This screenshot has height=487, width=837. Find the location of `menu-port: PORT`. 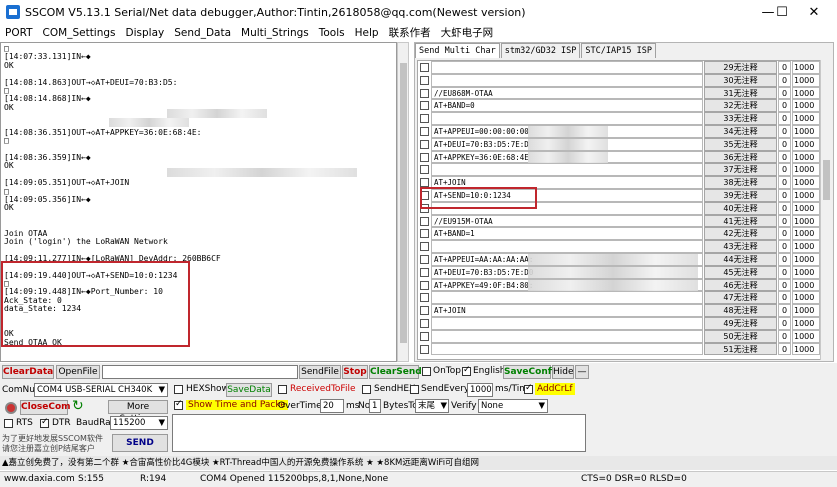

menu-port: PORT is located at coordinates (19, 33).